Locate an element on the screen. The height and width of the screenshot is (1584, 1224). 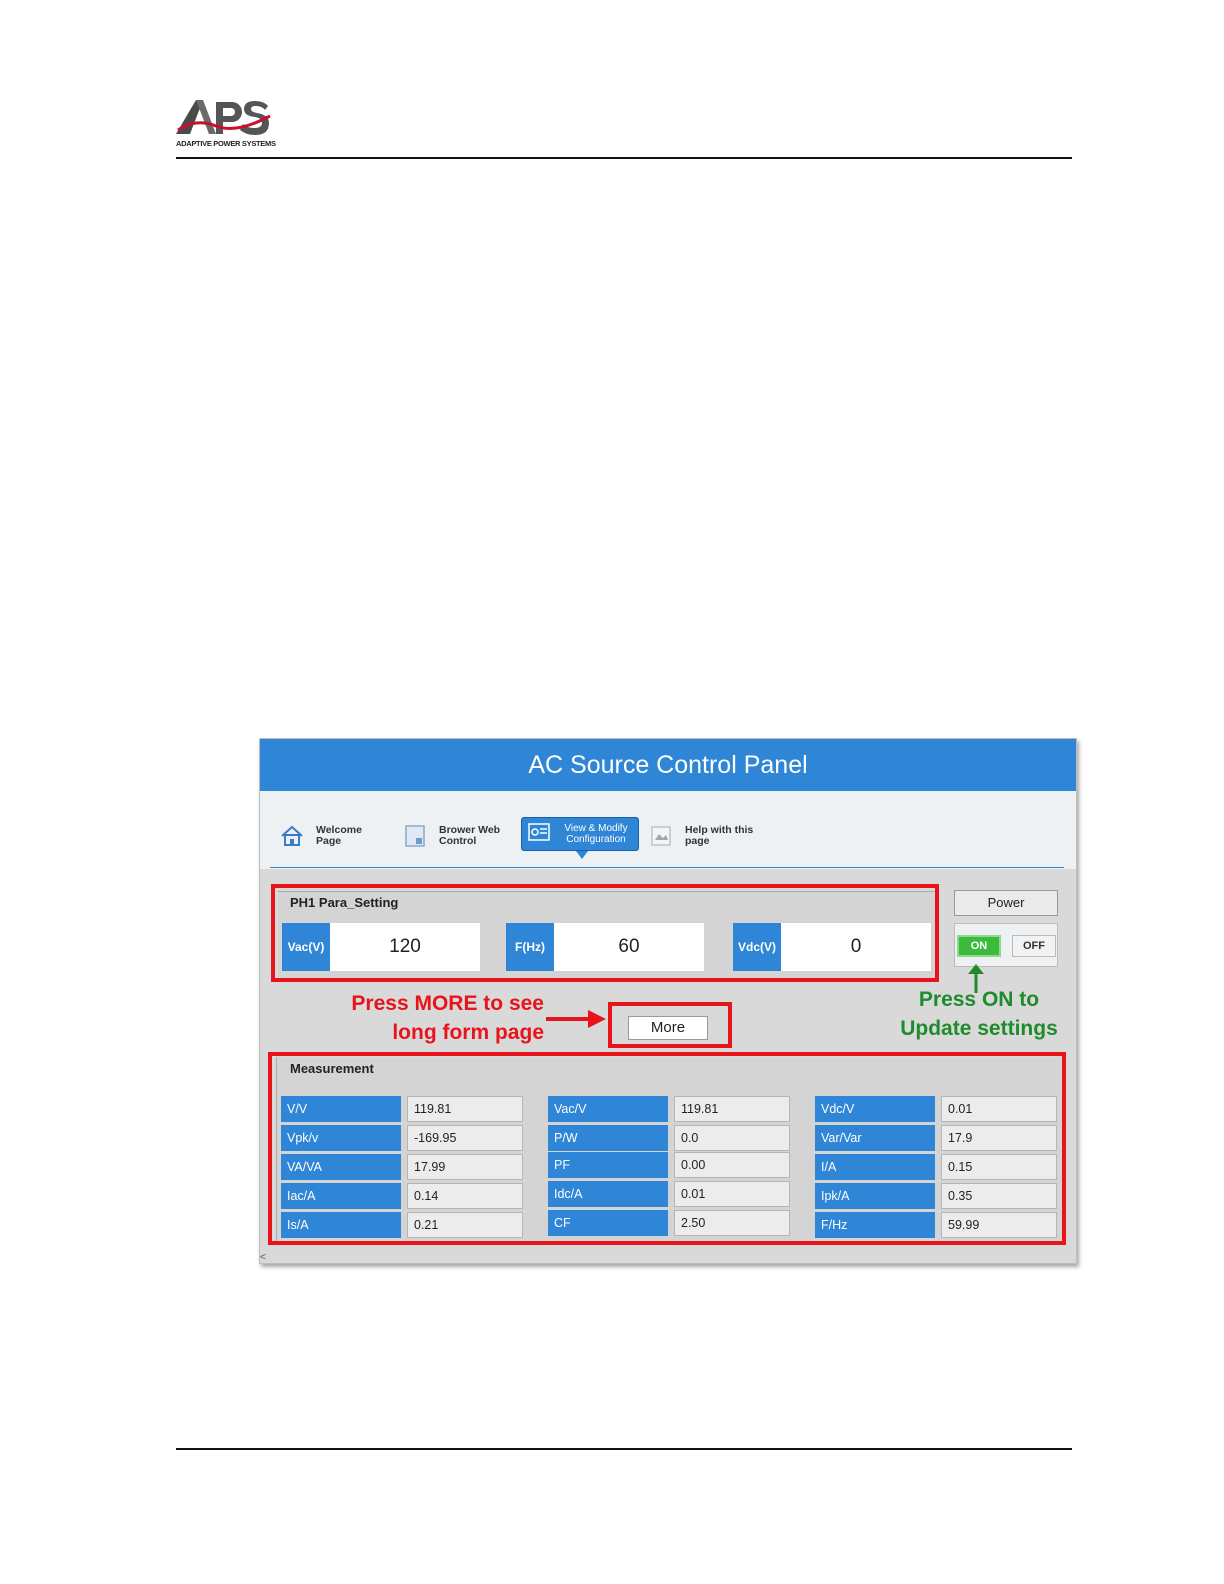
document-icon is located at coordinates (415, 836).